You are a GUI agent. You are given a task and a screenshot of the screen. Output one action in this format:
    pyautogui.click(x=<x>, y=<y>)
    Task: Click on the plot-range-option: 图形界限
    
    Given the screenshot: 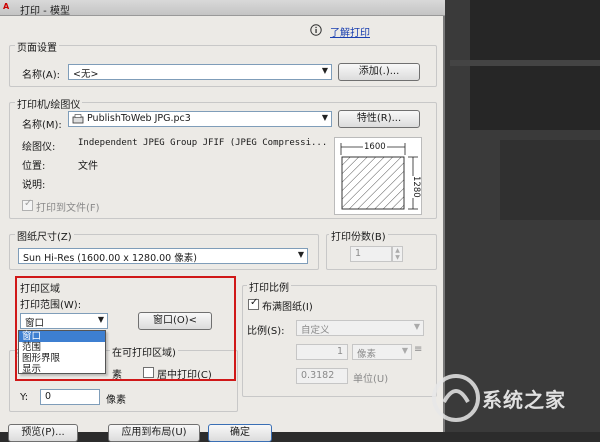 What is the action you would take?
    pyautogui.click(x=62, y=358)
    